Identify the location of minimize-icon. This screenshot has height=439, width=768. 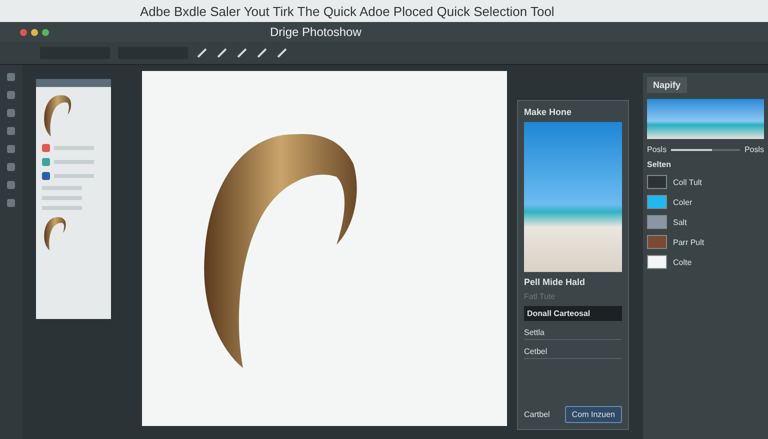
(34, 32).